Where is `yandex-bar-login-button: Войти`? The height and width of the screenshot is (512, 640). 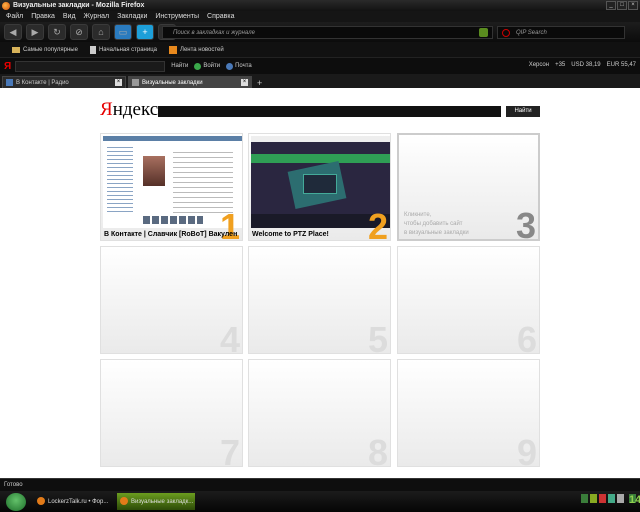
yandex-bar-login-button: Войти is located at coordinates (207, 66).